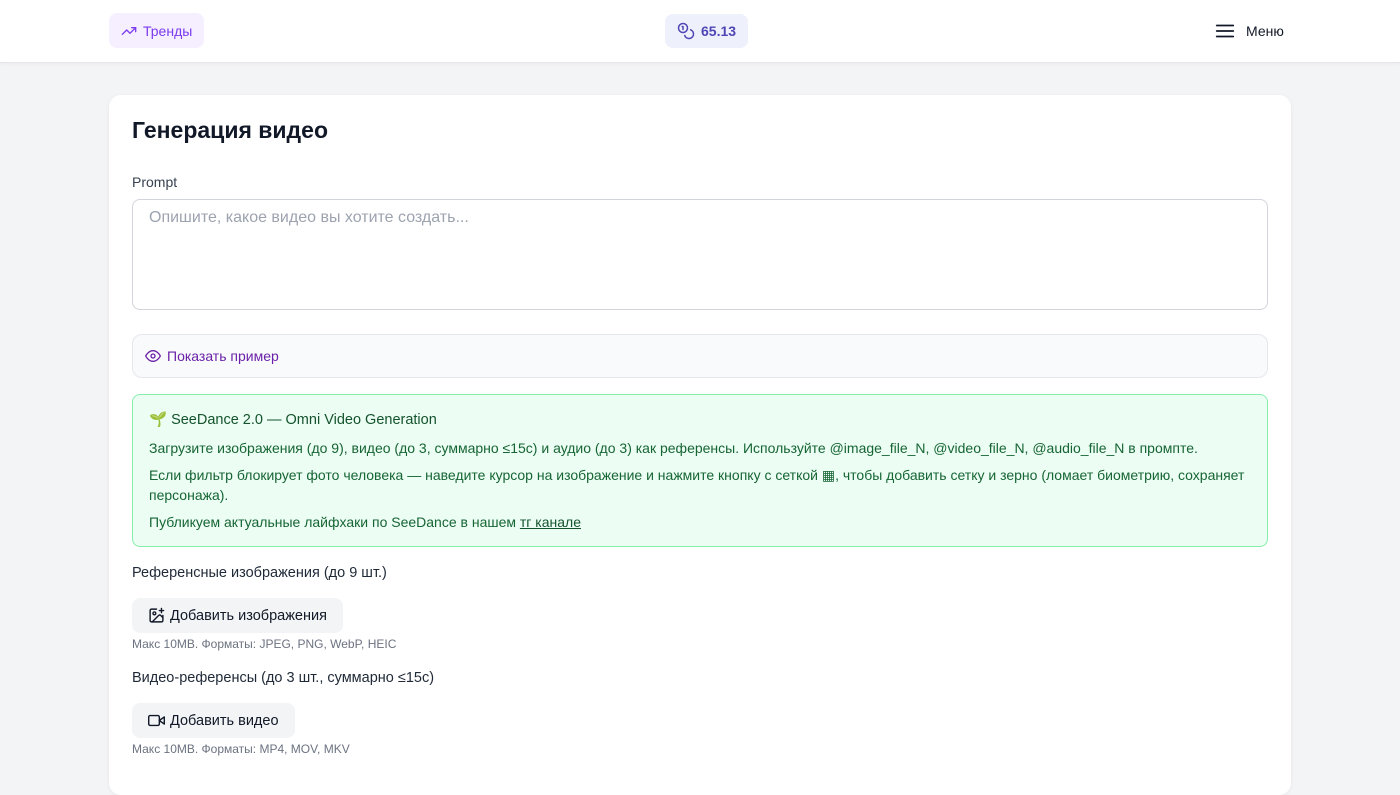 The height and width of the screenshot is (795, 1400). Describe the element at coordinates (156, 615) in the screenshot. I see `image-plus-icon` at that location.